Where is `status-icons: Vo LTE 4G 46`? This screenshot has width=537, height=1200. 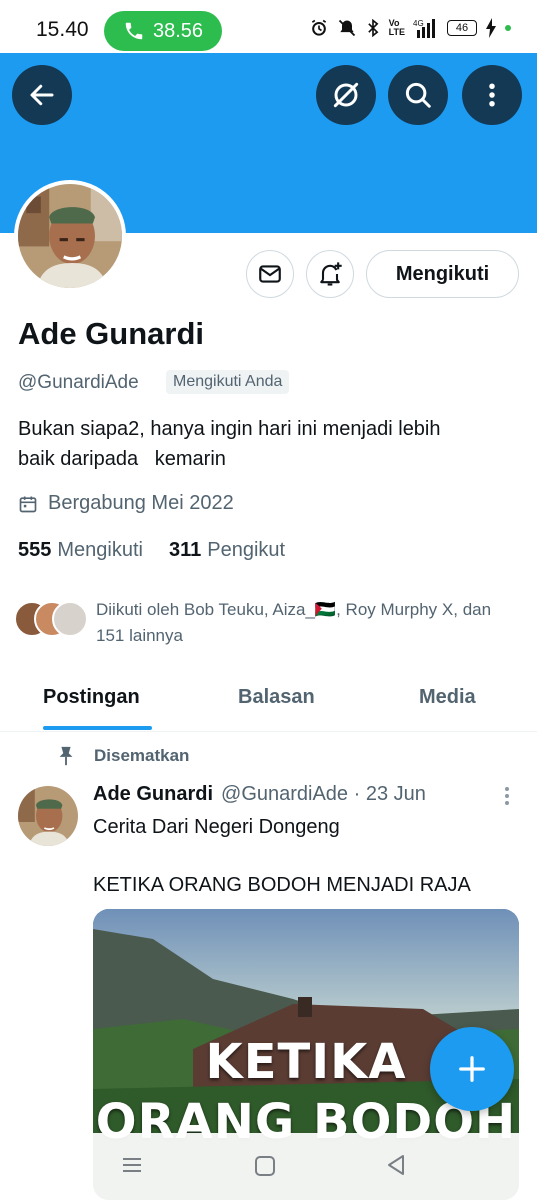 status-icons: Vo LTE 4G 46 is located at coordinates (410, 28).